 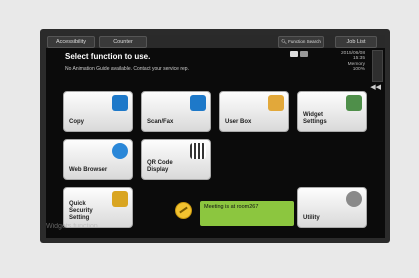 What do you see at coordinates (160, 122) in the screenshot?
I see `scan-fax-label: Scan/Fax` at bounding box center [160, 122].